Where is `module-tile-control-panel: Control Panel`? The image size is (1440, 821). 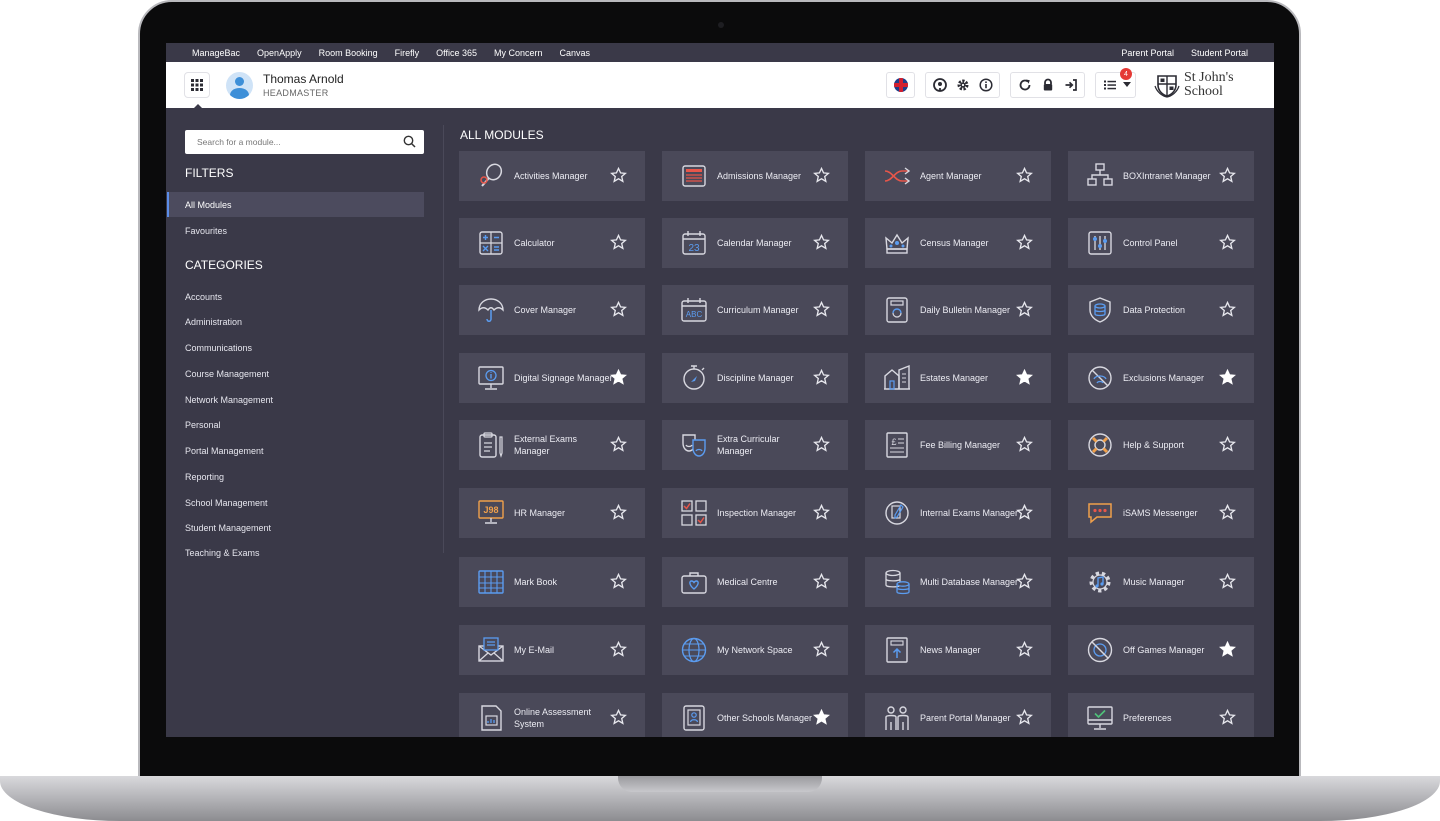 module-tile-control-panel: Control Panel is located at coordinates (1161, 243).